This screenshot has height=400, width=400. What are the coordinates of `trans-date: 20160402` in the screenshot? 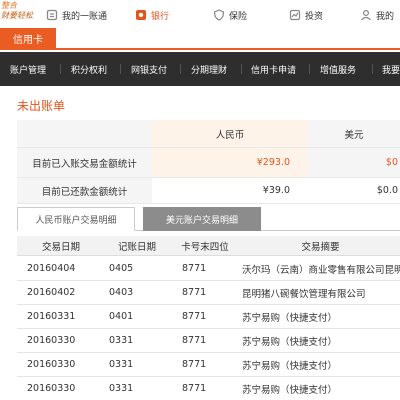 It's located at (51, 292).